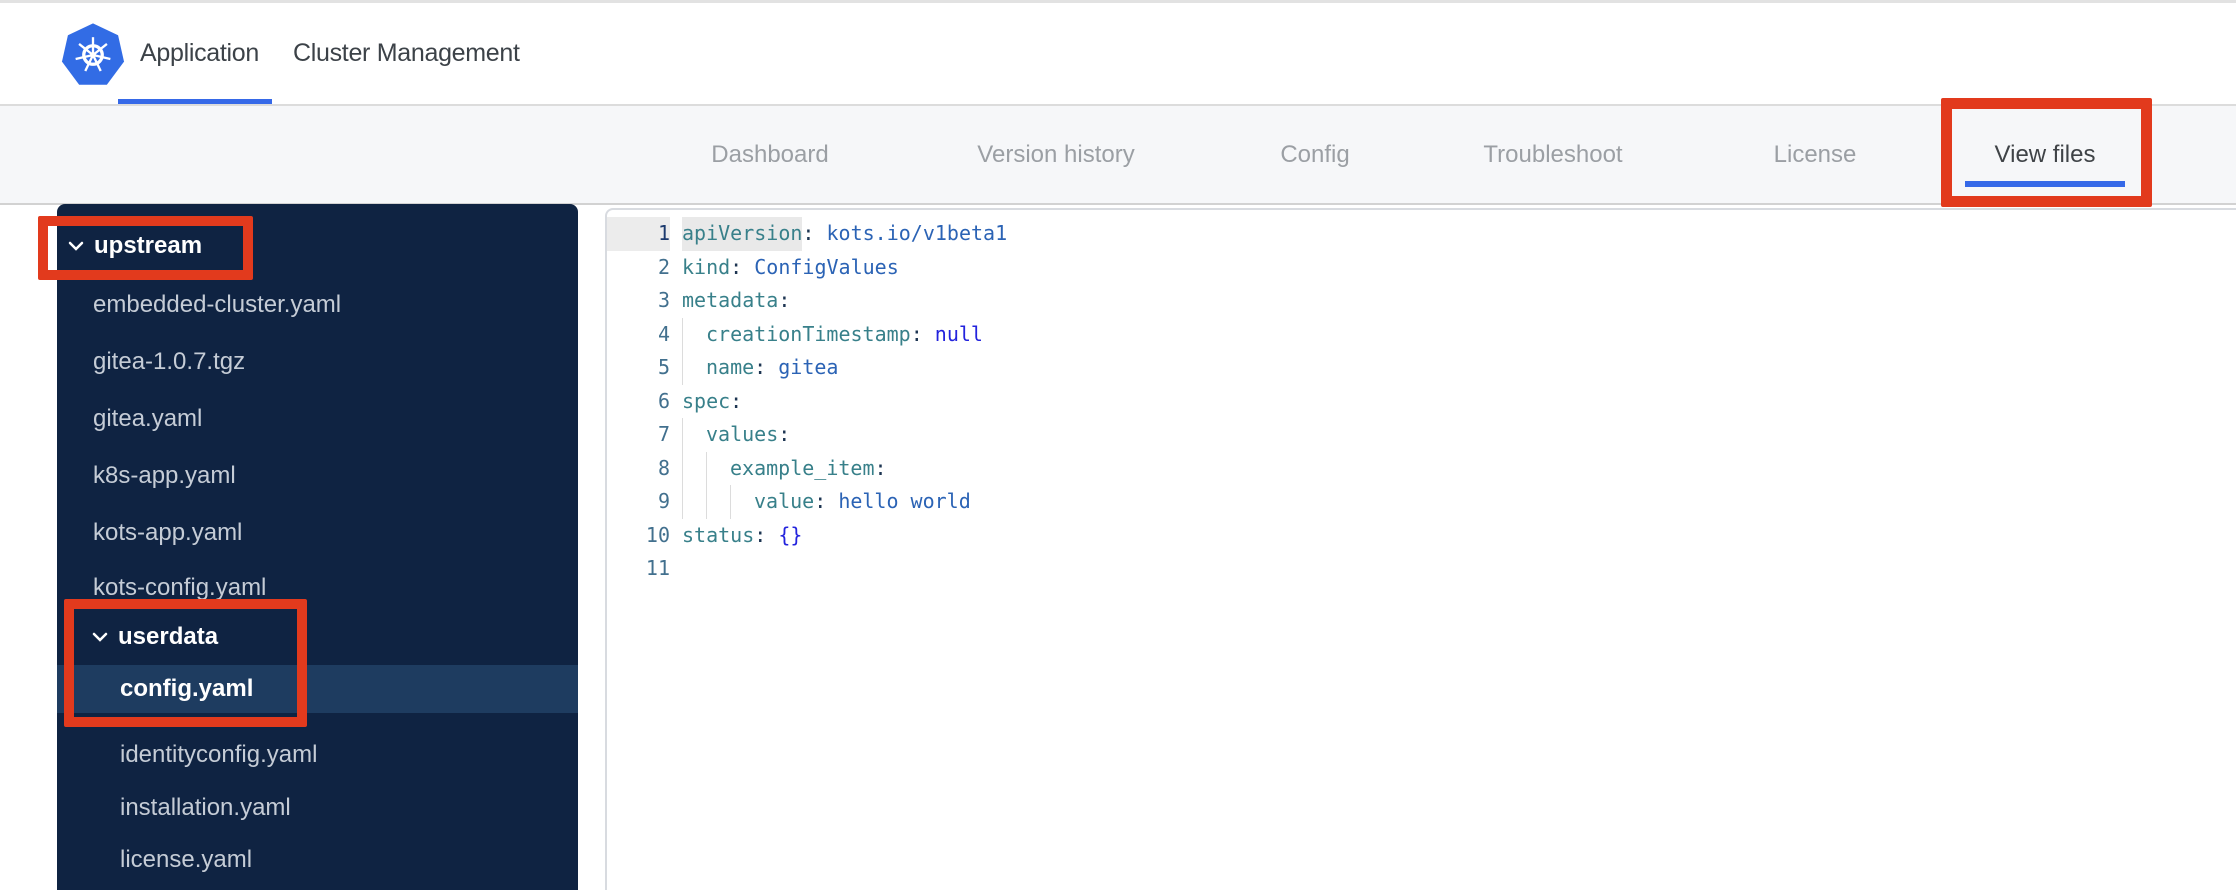  I want to click on yaml-key: apiVersion, so click(742, 234).